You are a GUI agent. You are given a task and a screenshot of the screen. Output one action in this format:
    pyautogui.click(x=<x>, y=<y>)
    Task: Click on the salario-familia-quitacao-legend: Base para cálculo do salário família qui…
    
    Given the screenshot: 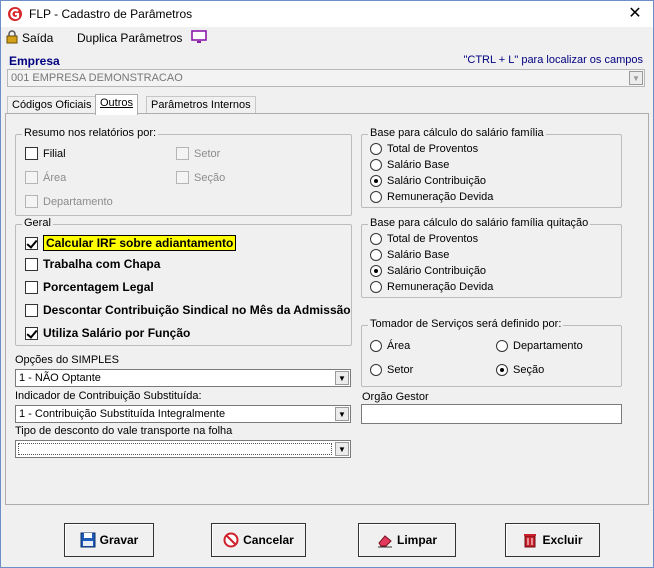 What is the action you would take?
    pyautogui.click(x=479, y=223)
    